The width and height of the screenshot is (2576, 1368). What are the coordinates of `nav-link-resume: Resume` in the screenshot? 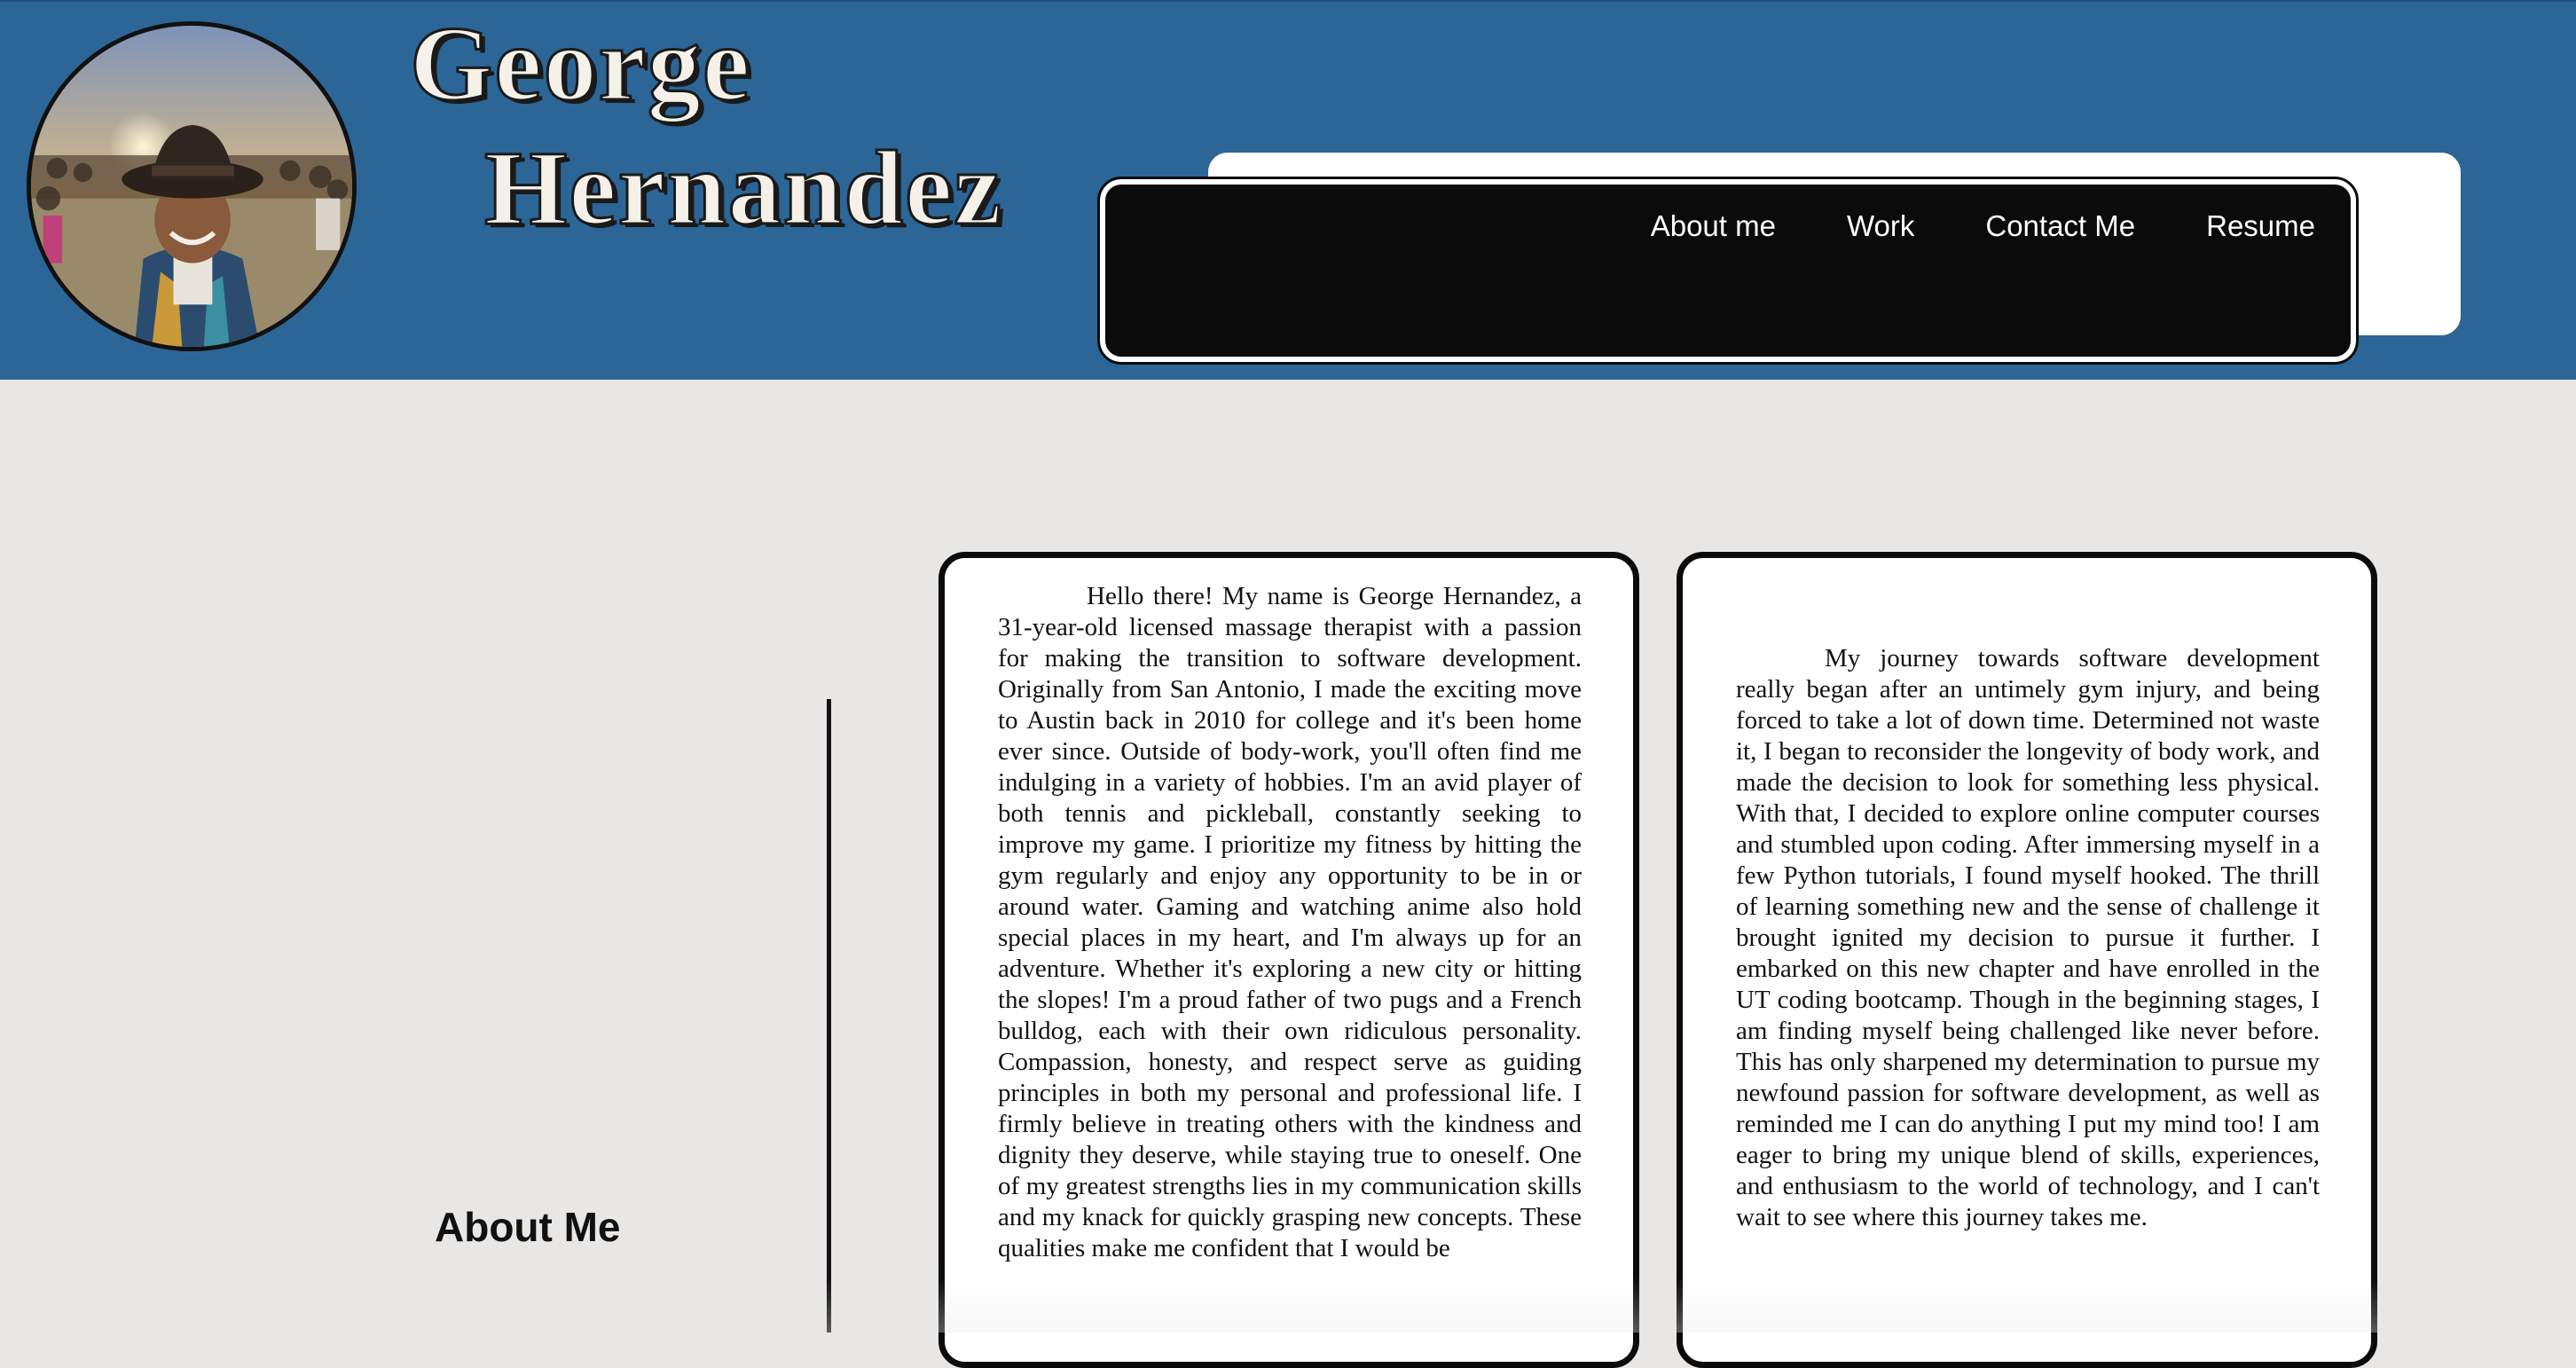 It's located at (2260, 226).